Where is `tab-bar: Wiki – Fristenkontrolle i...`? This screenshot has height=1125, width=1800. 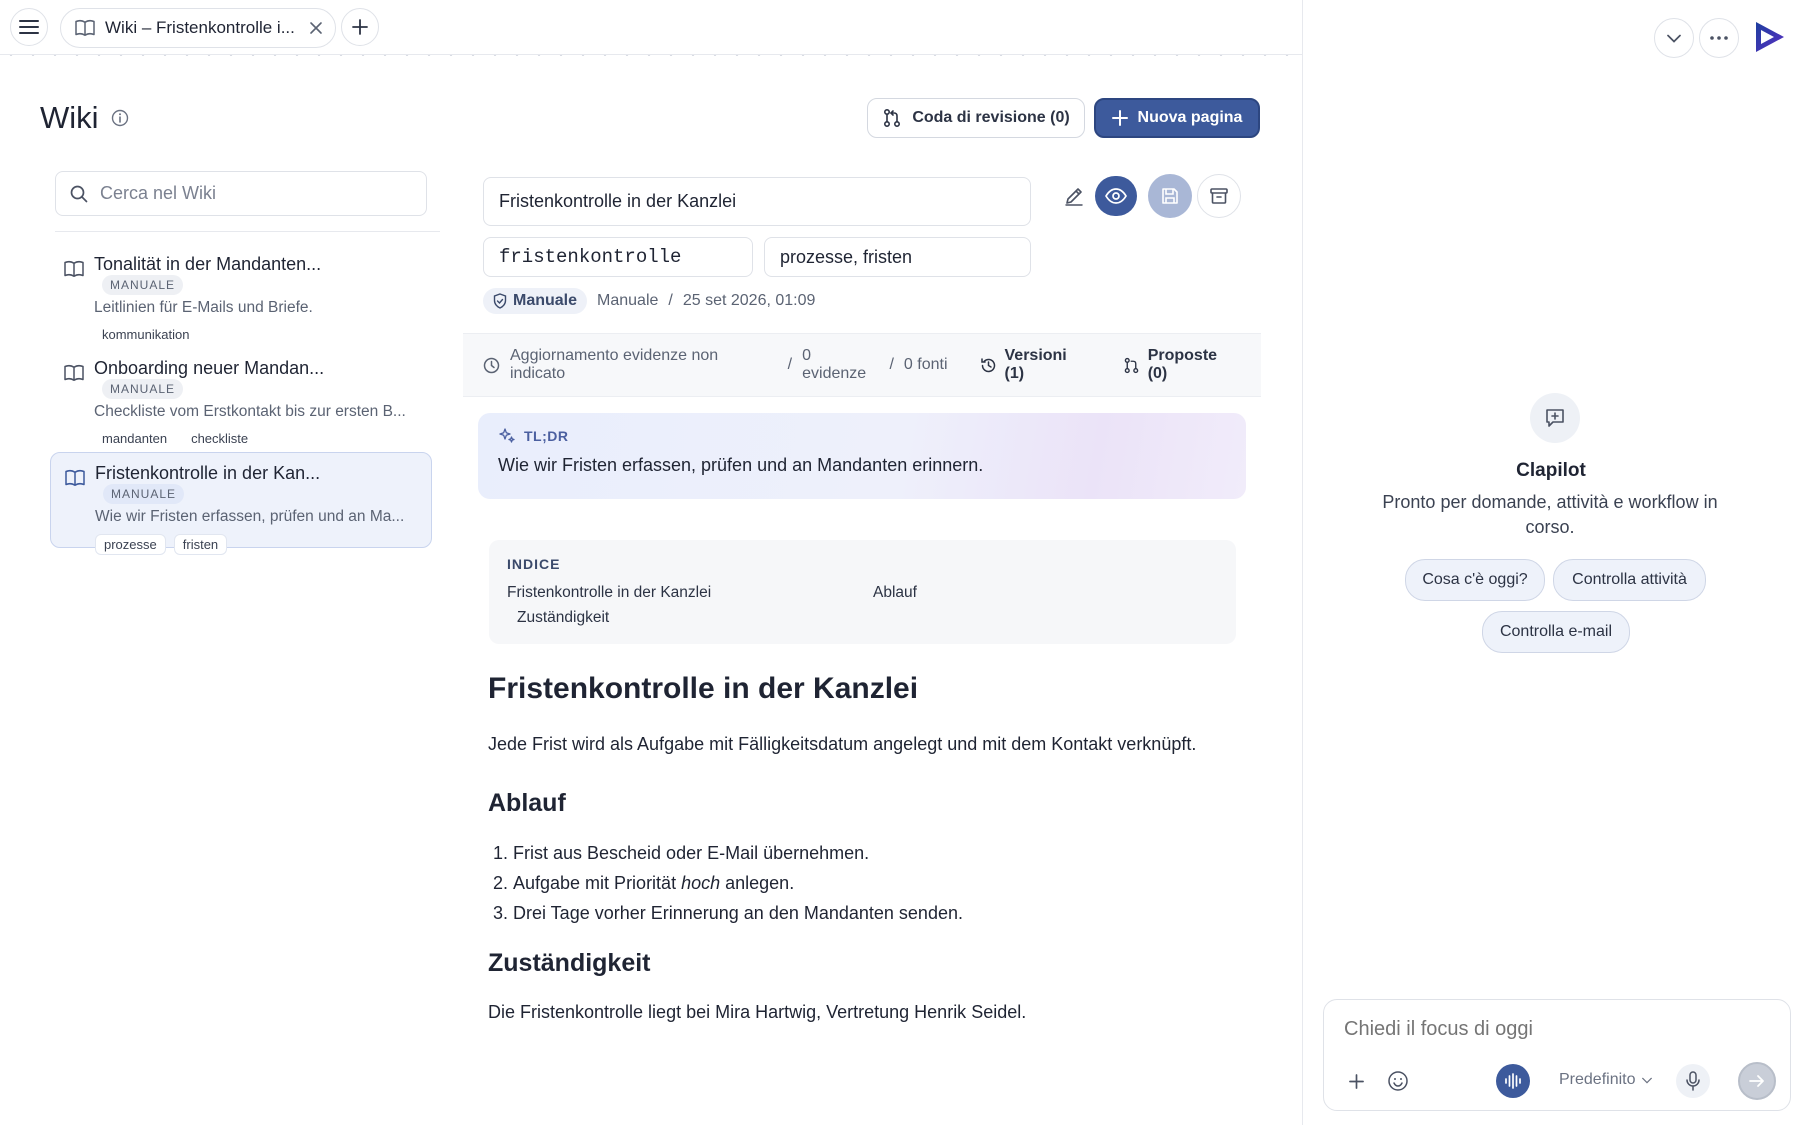
tab-bar: Wiki – Fristenkontrolle i... is located at coordinates (651, 27).